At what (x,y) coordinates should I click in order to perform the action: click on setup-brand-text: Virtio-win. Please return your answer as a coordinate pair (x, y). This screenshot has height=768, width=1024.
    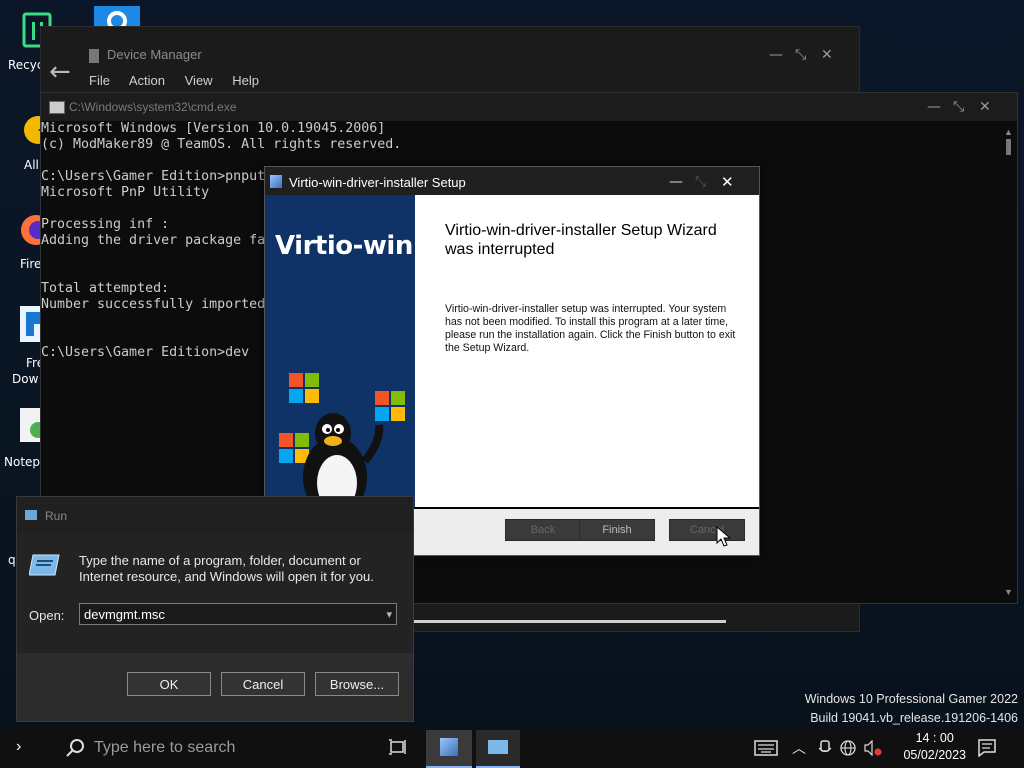
    Looking at the image, I should click on (344, 246).